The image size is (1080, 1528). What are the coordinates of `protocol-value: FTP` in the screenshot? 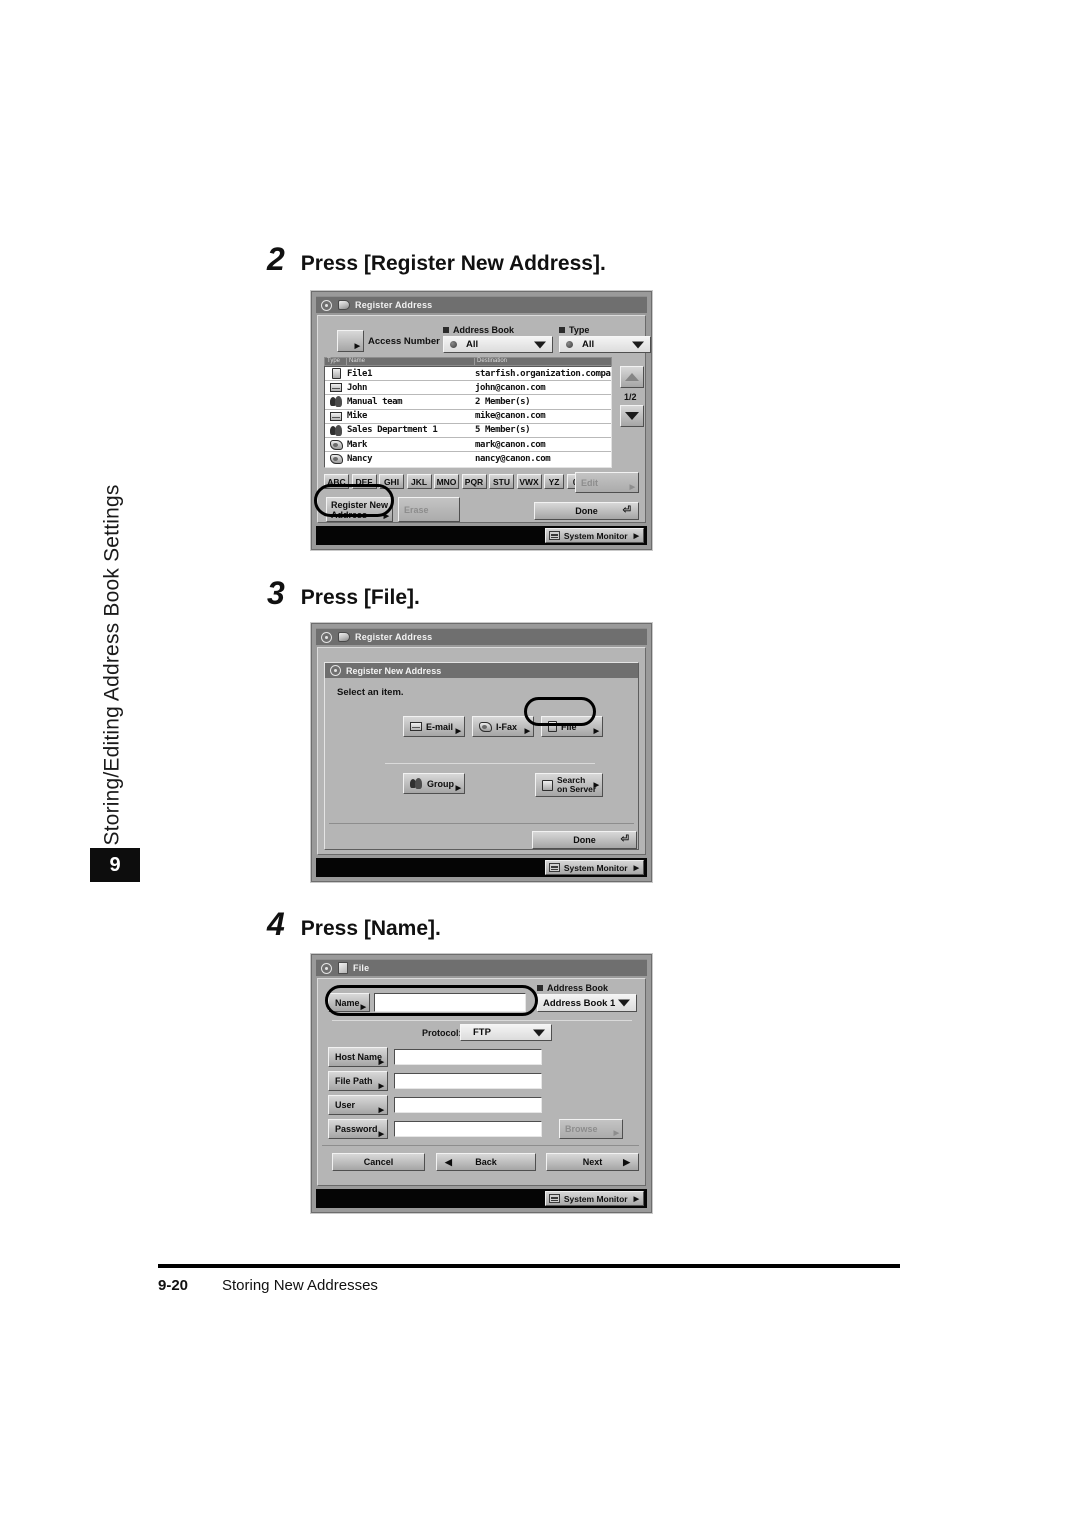 It's located at (482, 1032).